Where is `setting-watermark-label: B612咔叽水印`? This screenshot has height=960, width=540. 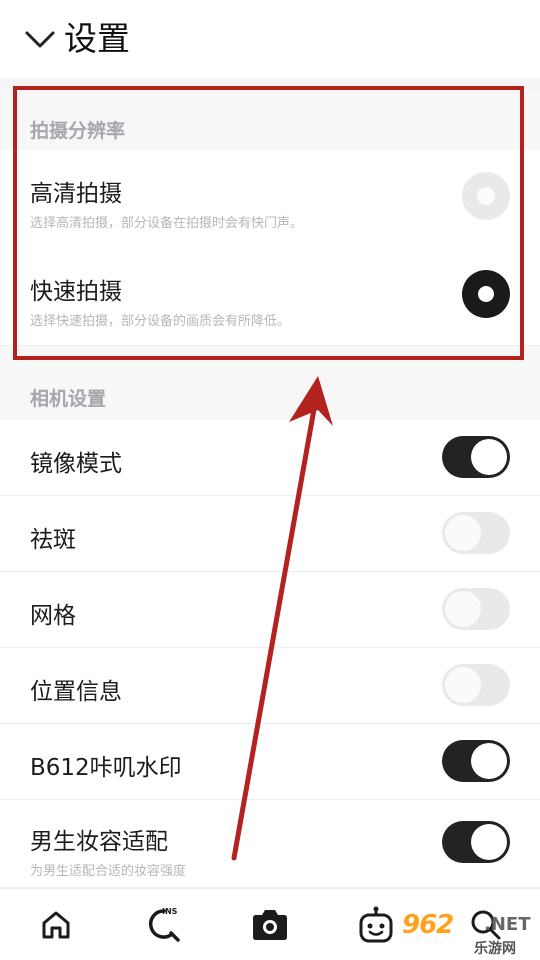 setting-watermark-label: B612咔叽水印 is located at coordinates (106, 768).